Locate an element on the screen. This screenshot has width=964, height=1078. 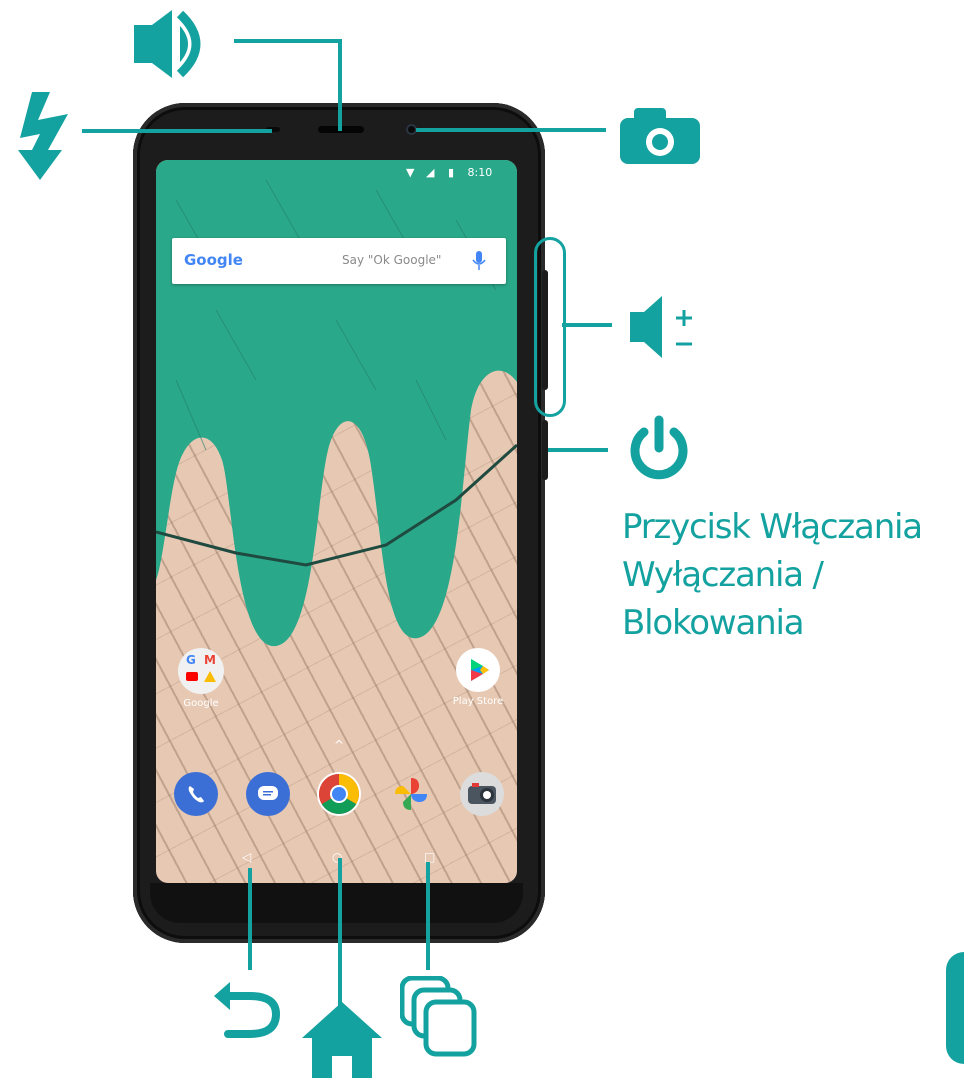
google-folder: G M Google is located at coordinates (203, 678).